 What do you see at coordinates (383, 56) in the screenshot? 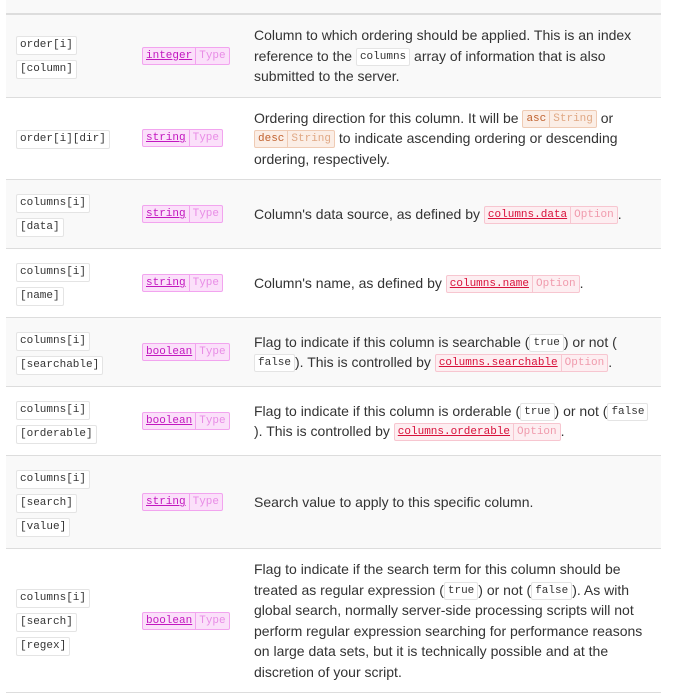
I see `inline-code: columns` at bounding box center [383, 56].